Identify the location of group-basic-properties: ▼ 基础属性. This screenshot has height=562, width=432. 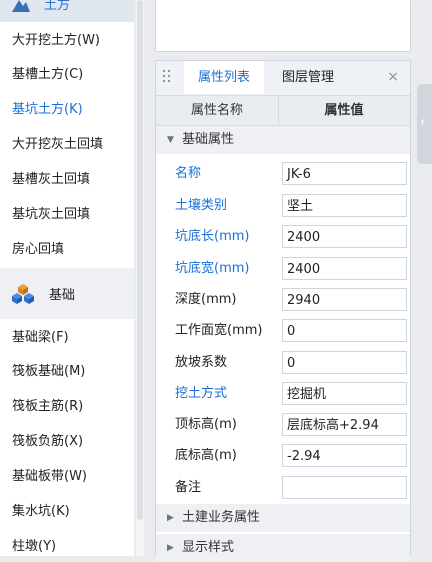
(283, 140).